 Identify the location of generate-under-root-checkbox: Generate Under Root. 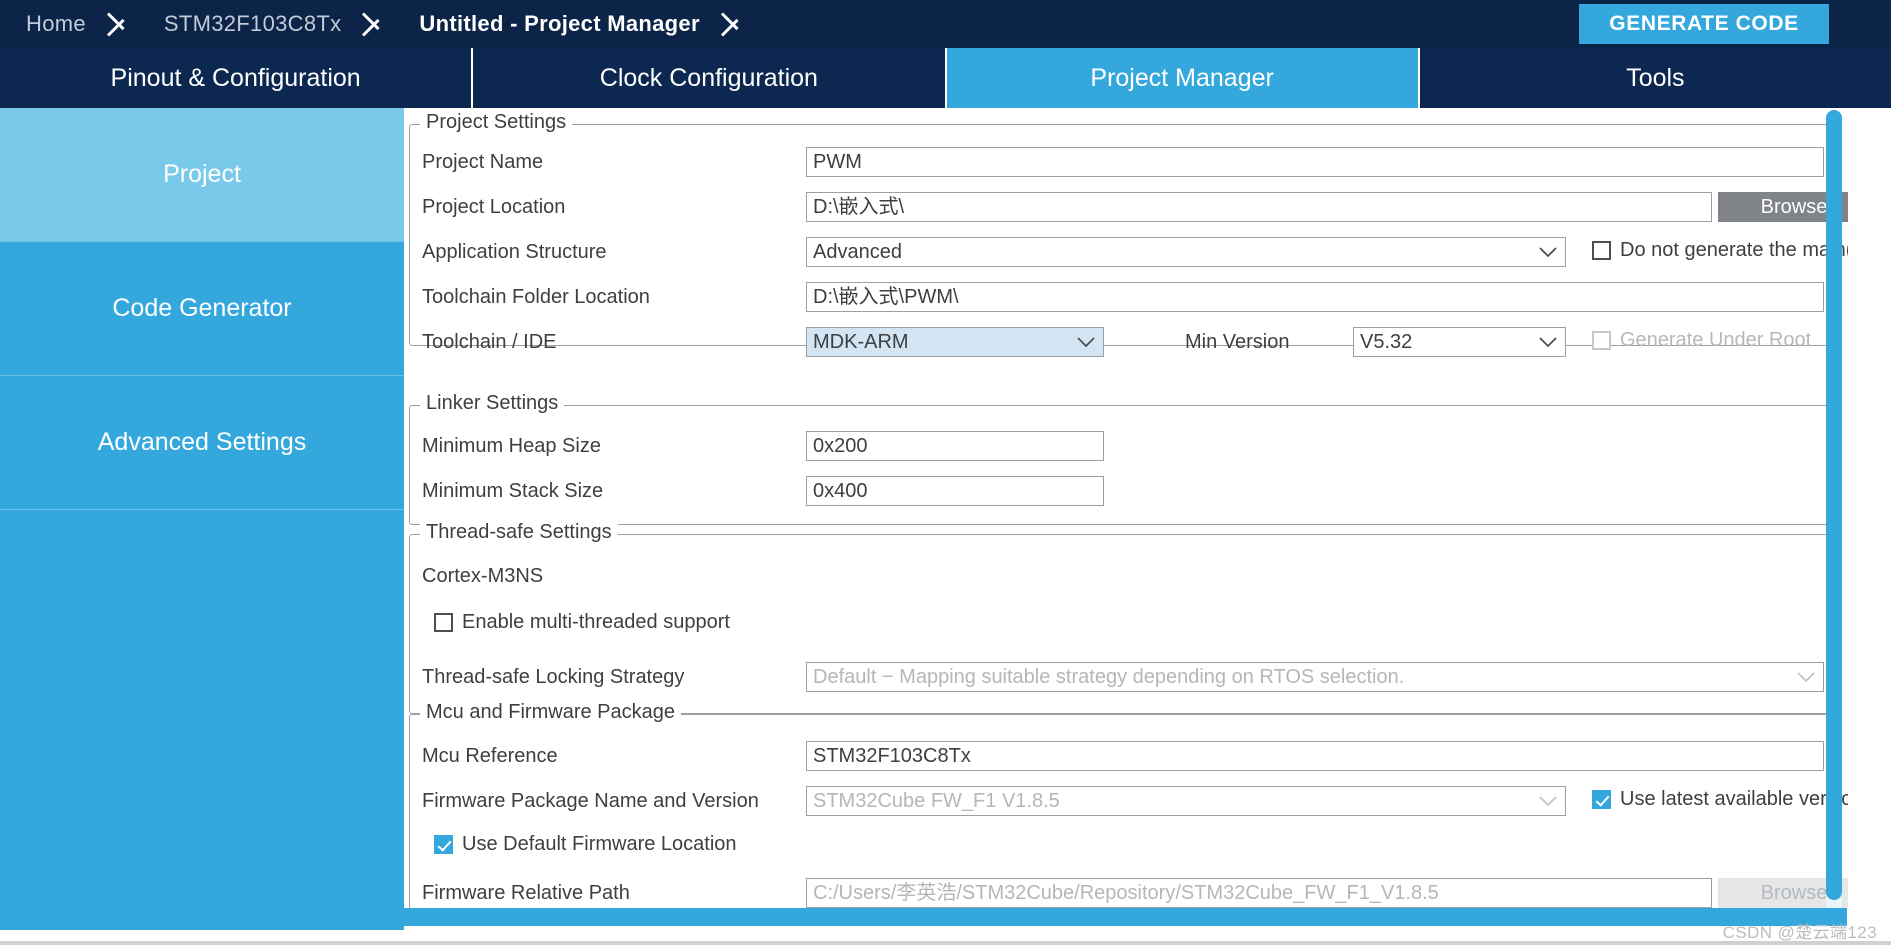
(1701, 340).